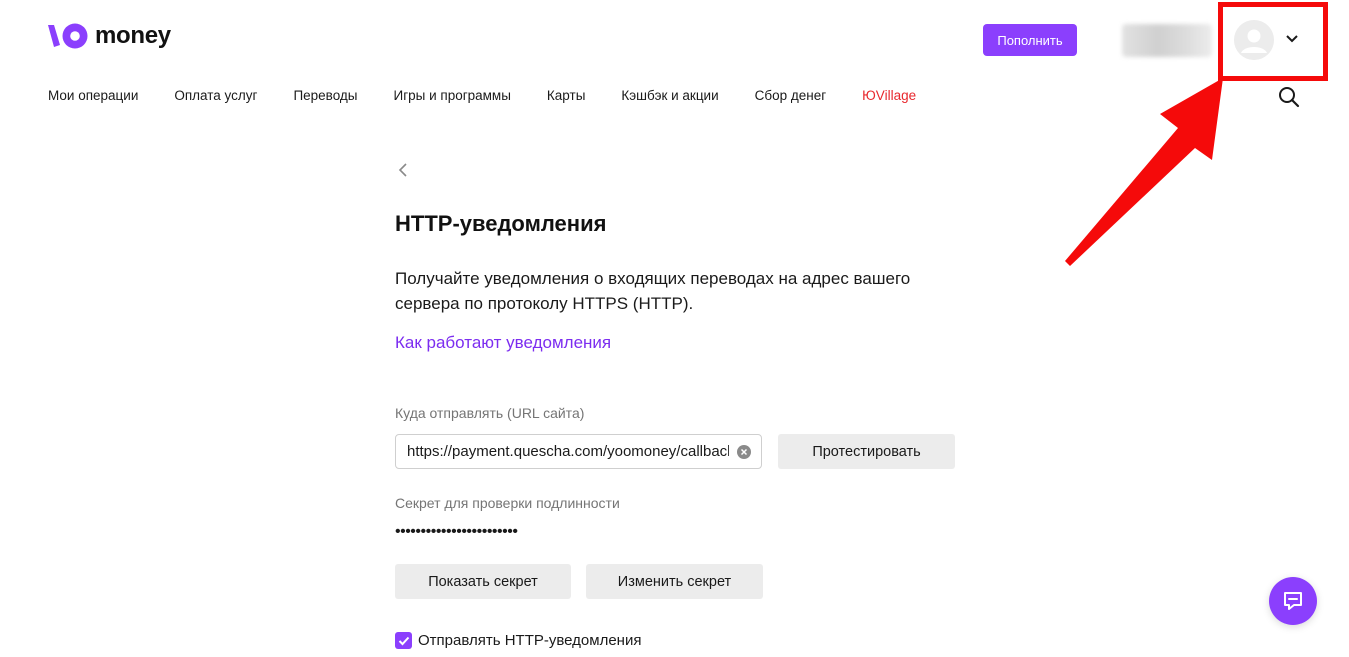 This screenshot has width=1349, height=657. What do you see at coordinates (403, 170) in the screenshot?
I see `chevron-left-icon` at bounding box center [403, 170].